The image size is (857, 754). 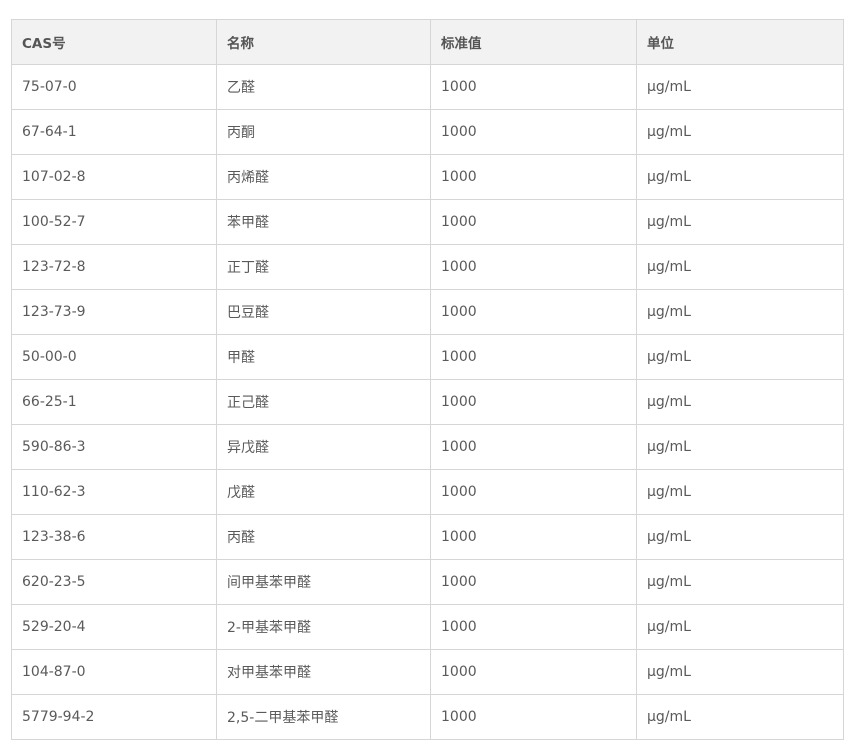 What do you see at coordinates (323, 492) in the screenshot?
I see `cell-name: 戊醛` at bounding box center [323, 492].